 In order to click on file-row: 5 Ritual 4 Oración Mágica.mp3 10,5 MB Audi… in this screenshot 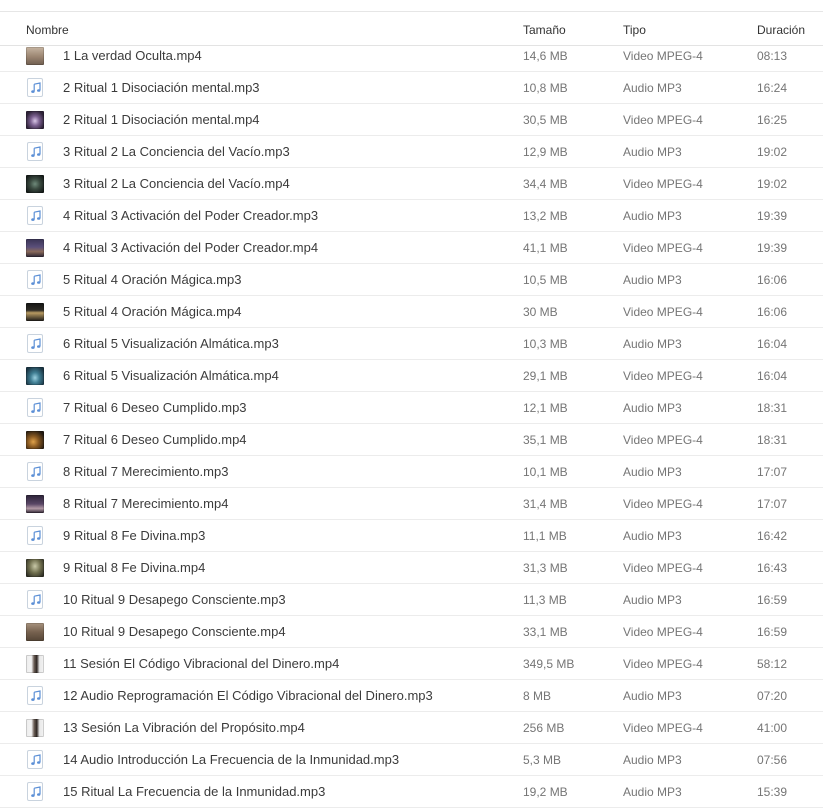, I will do `click(411, 280)`.